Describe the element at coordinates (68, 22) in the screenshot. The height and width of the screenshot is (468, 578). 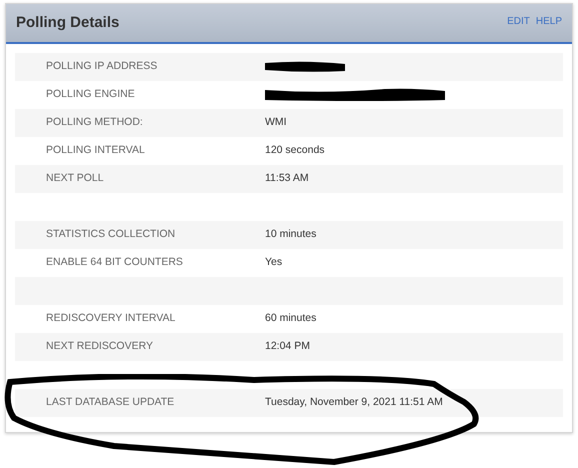
I see `panel-title: Polling Details` at that location.